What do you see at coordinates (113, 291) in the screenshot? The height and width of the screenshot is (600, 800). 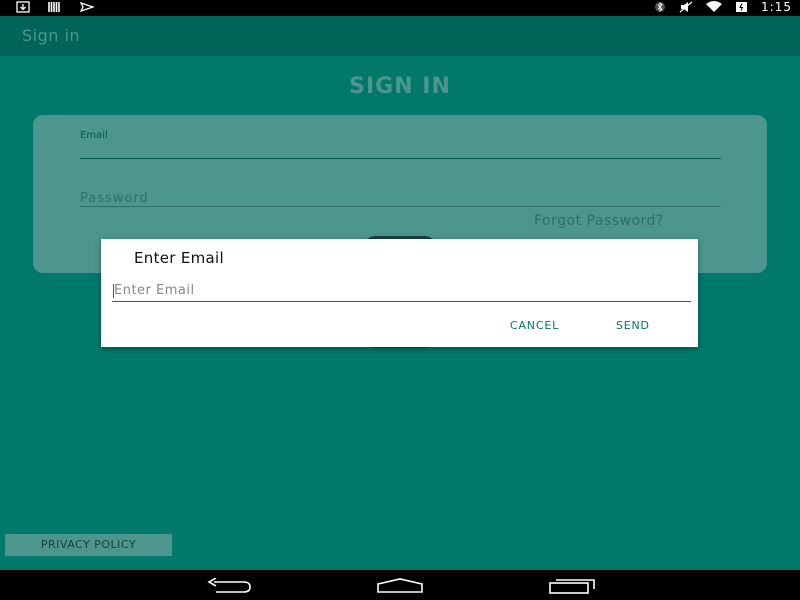 I see `text-cursor` at bounding box center [113, 291].